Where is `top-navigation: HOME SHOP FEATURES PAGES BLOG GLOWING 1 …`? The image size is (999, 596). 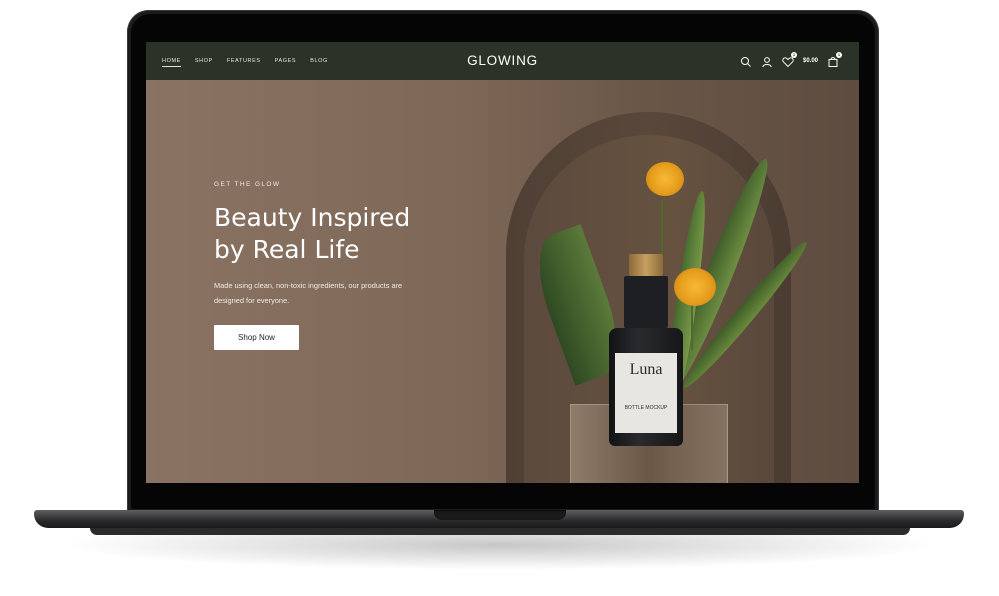 top-navigation: HOME SHOP FEATURES PAGES BLOG GLOWING 1 … is located at coordinates (502, 61).